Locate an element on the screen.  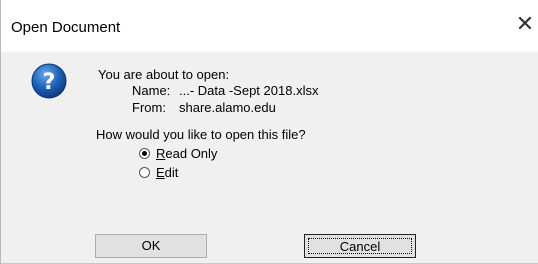
radio-edit-label: Edit is located at coordinates (167, 172).